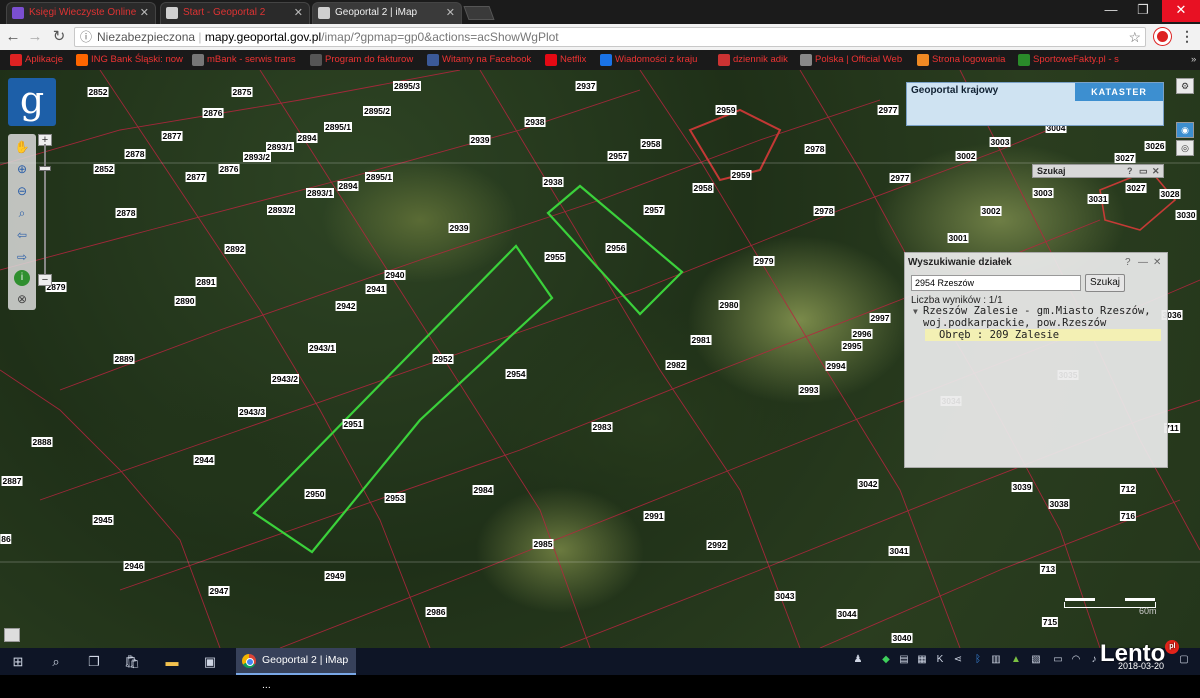 The image size is (1200, 698). What do you see at coordinates (1187, 36) in the screenshot?
I see `browser-menu-icon: ⋮` at bounding box center [1187, 36].